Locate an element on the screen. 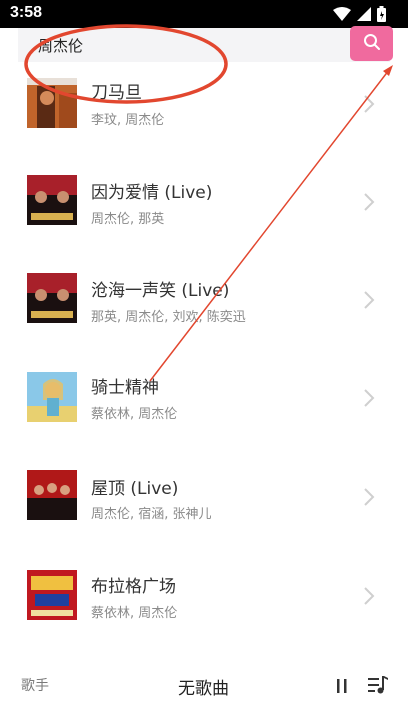 This screenshot has height=725, width=408. song-artist: 周杰伦, 那英 is located at coordinates (128, 219).